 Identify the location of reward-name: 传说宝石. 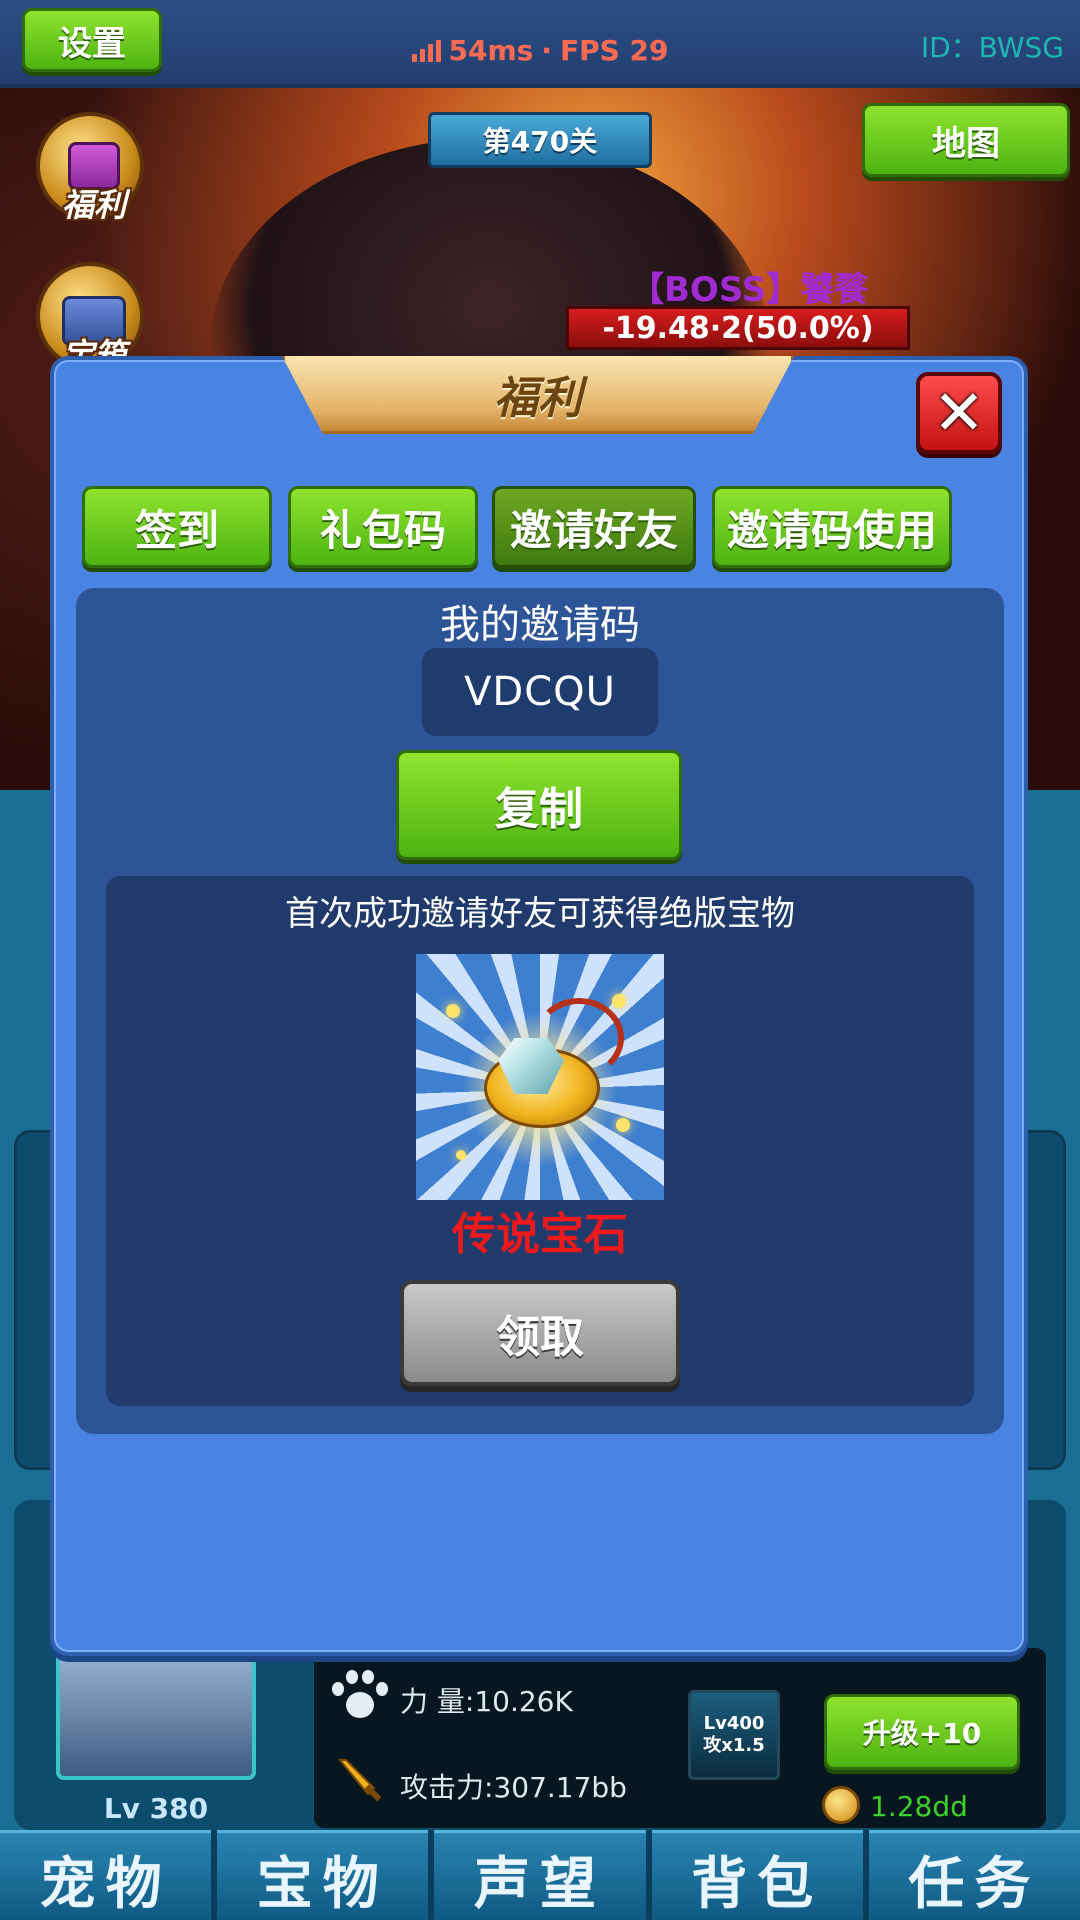
(540, 1234).